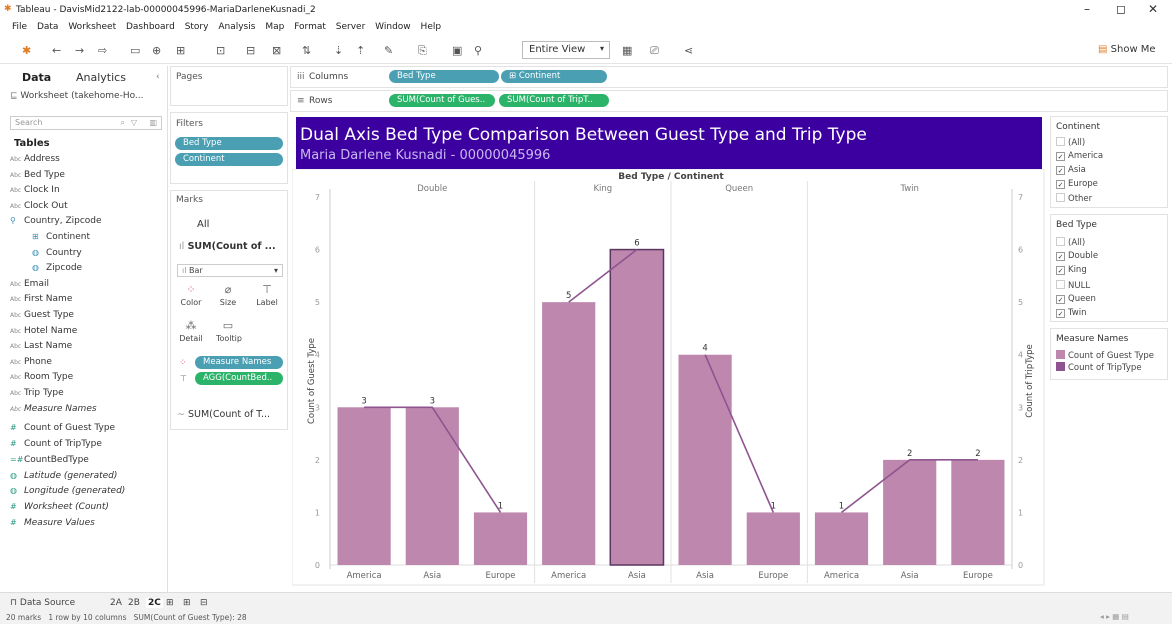  Describe the element at coordinates (654, 51) in the screenshot. I see `presentation-icon: ⎚` at that location.